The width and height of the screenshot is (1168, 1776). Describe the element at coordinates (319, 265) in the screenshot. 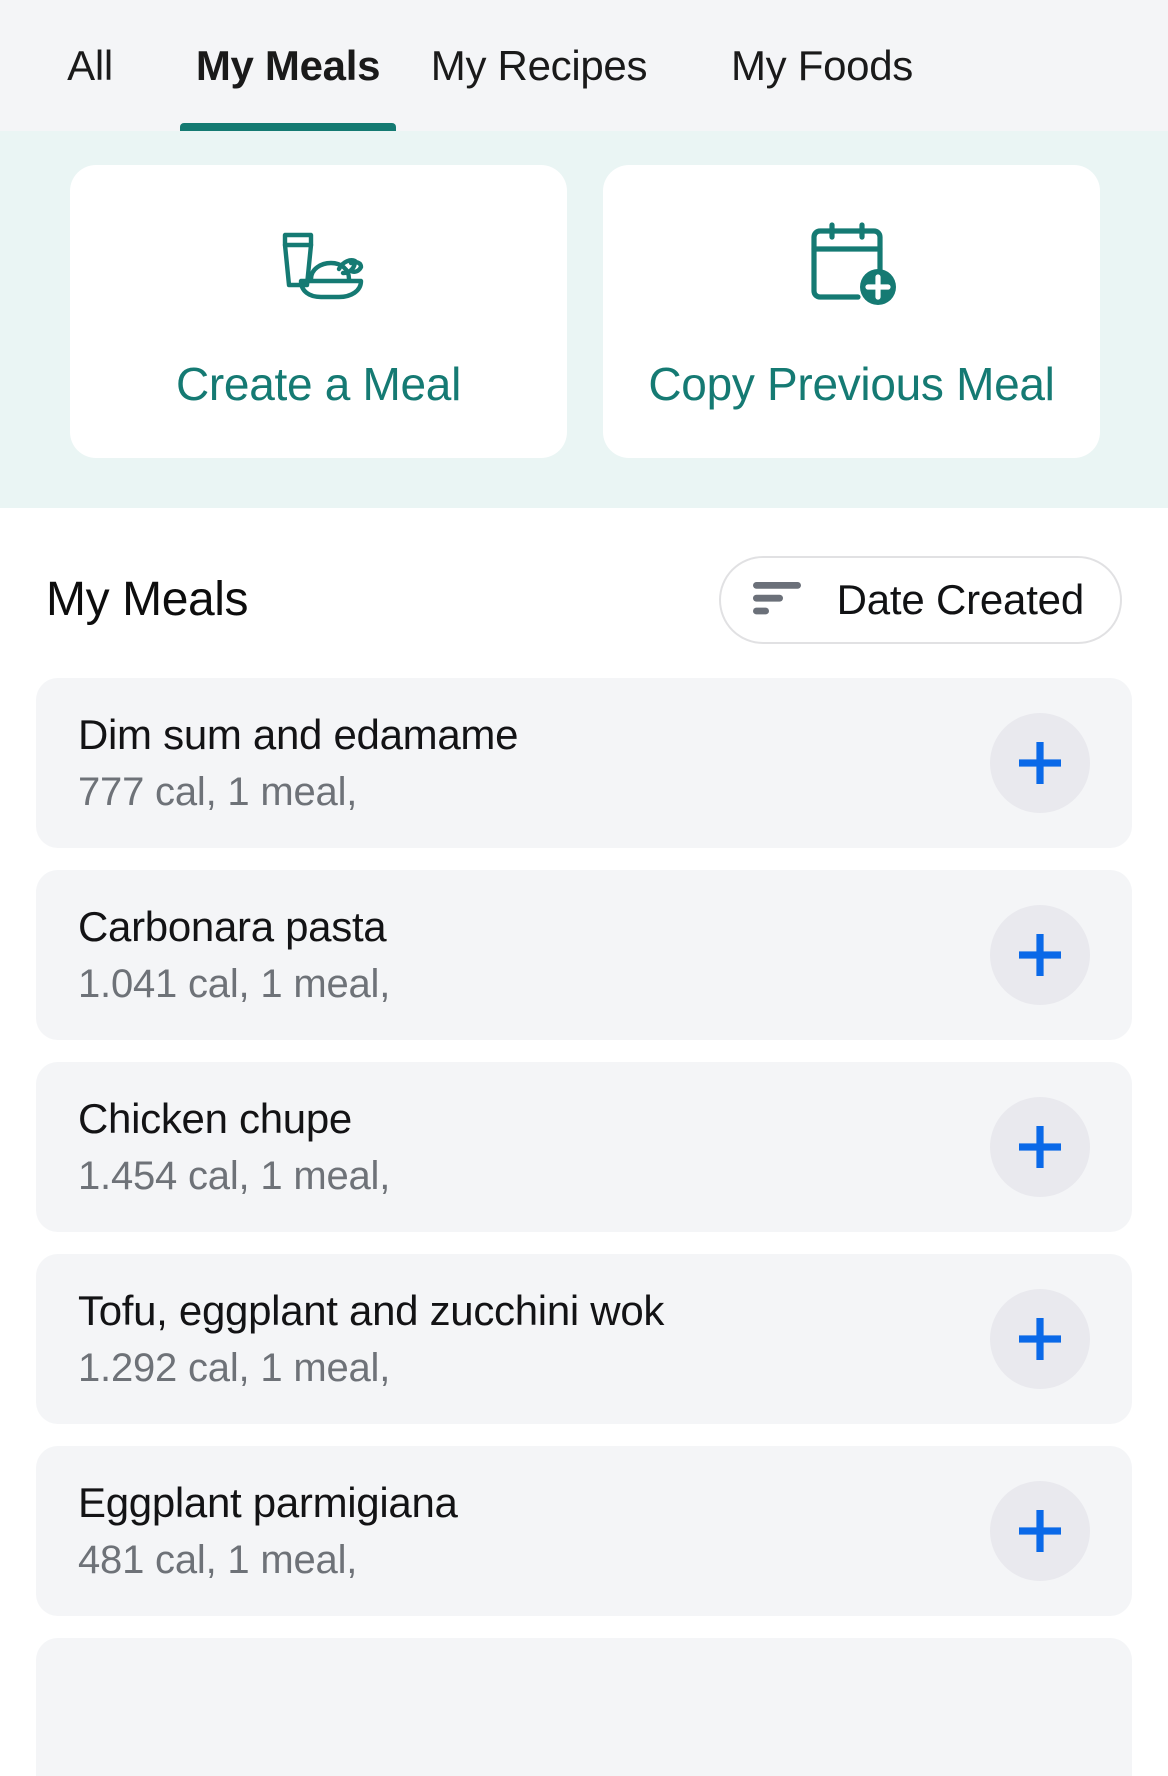

I see `meal-plate-drink-icon` at that location.